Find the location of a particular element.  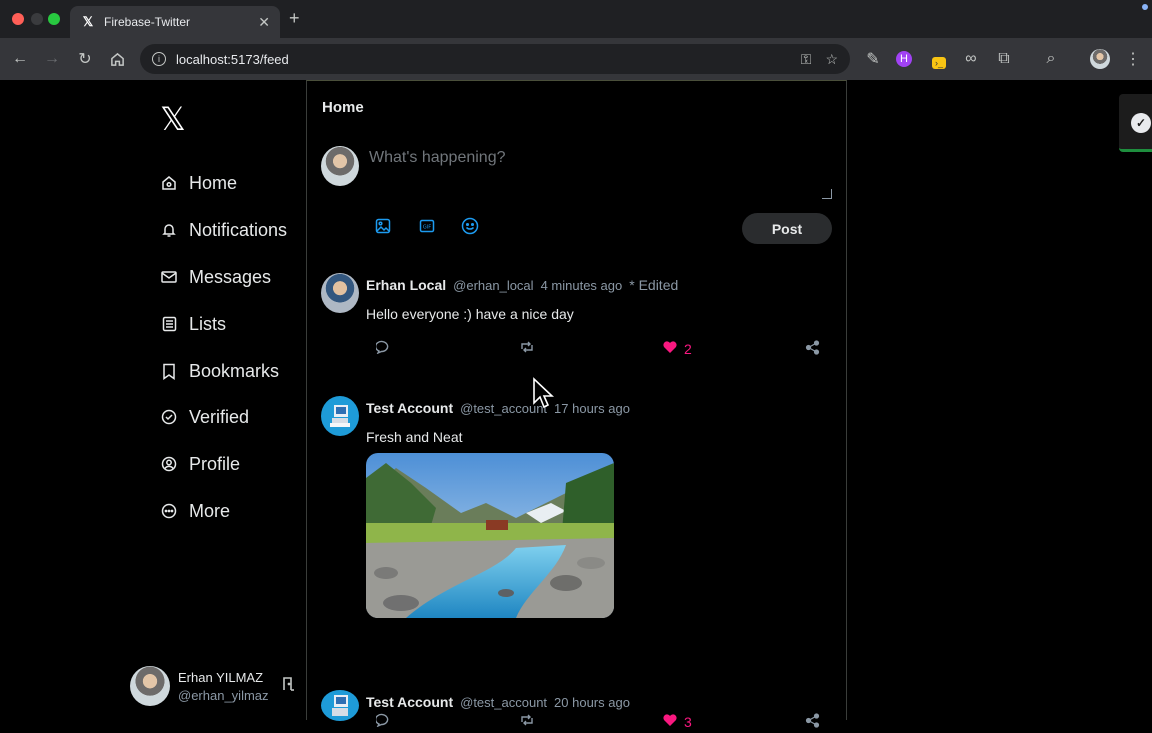

sidebar-item-more: More is located at coordinates (195, 511).